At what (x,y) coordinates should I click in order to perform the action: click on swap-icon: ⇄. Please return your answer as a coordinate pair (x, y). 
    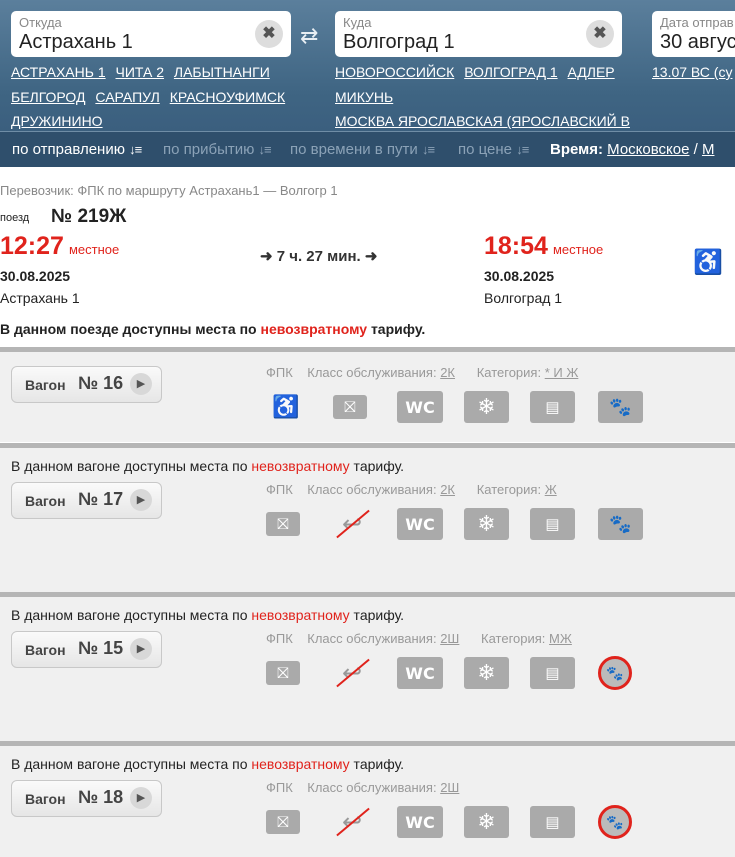
    Looking at the image, I should click on (309, 36).